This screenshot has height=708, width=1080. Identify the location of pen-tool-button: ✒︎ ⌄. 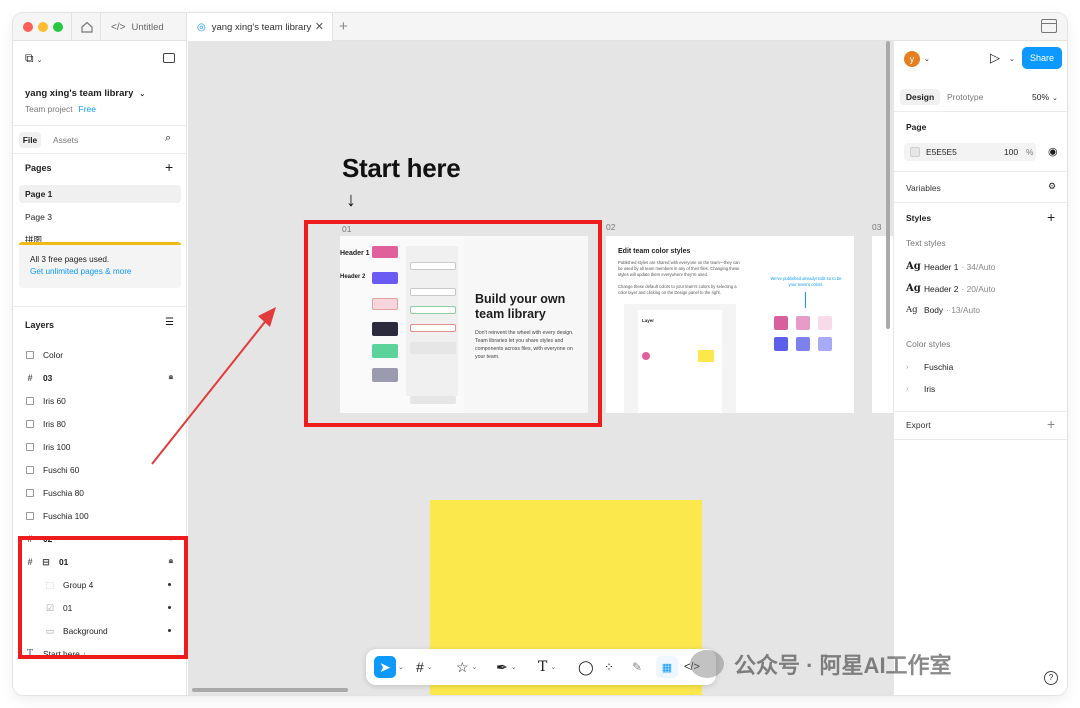
(506, 667).